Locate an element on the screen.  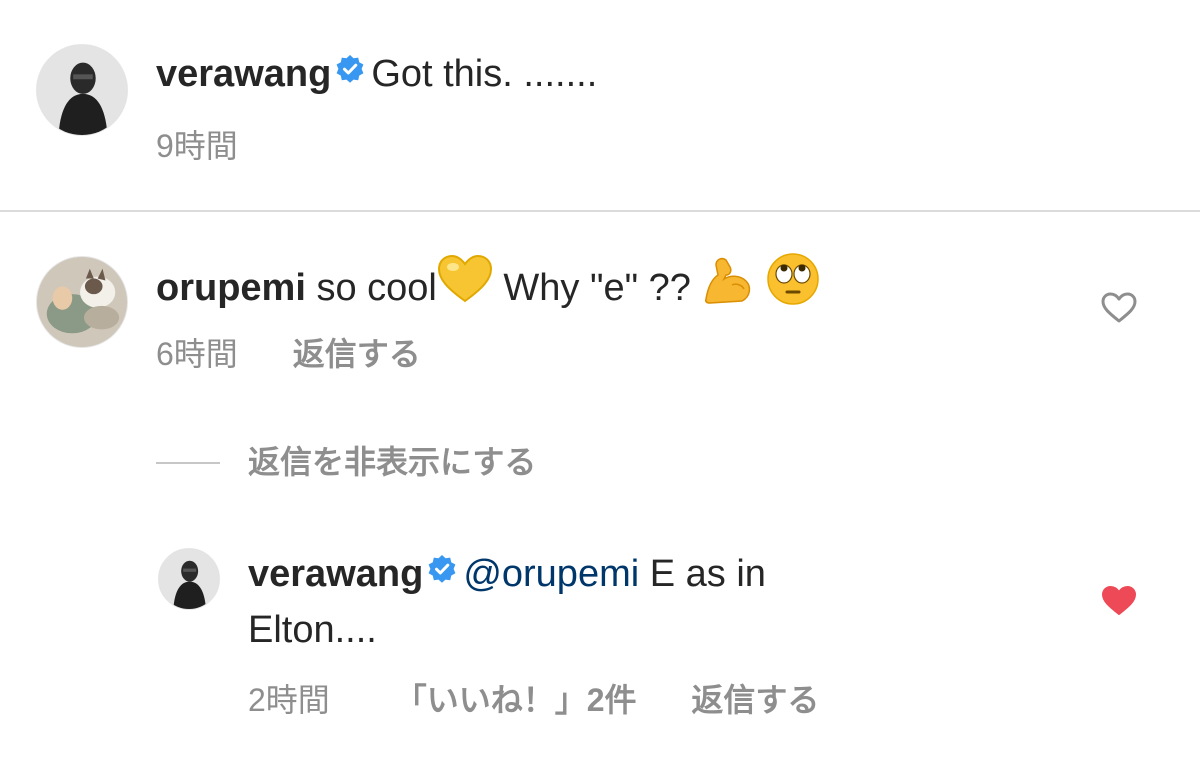
comment-text-line: orupemi so cool Why "e" ?? is located at coordinates (488, 288).